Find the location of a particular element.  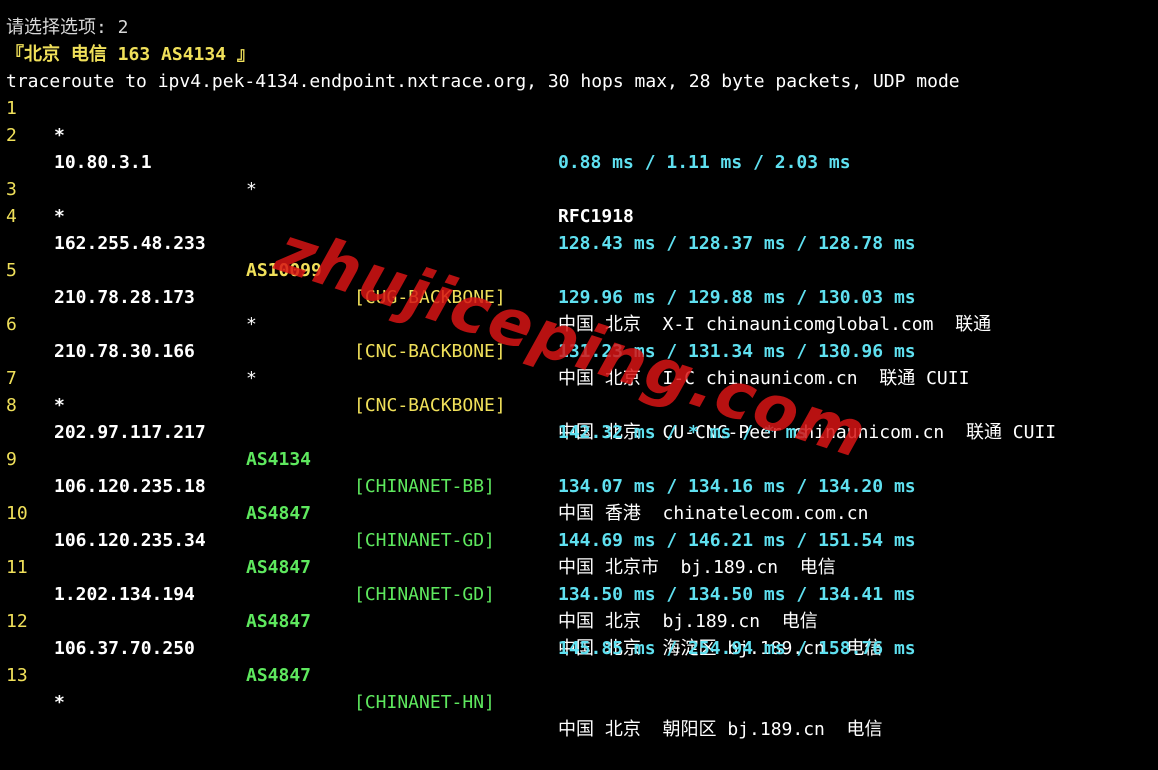

terminal-title-line: 『北京 电信 163 AS4134 』 is located at coordinates (581, 39).